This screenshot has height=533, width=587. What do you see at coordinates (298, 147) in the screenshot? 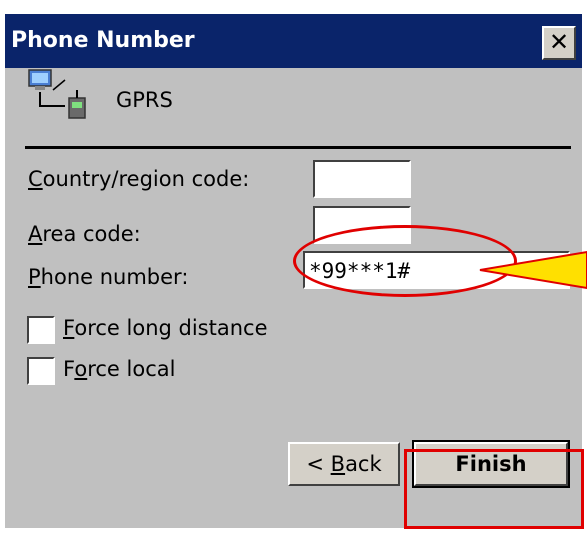
I see `separator-line` at bounding box center [298, 147].